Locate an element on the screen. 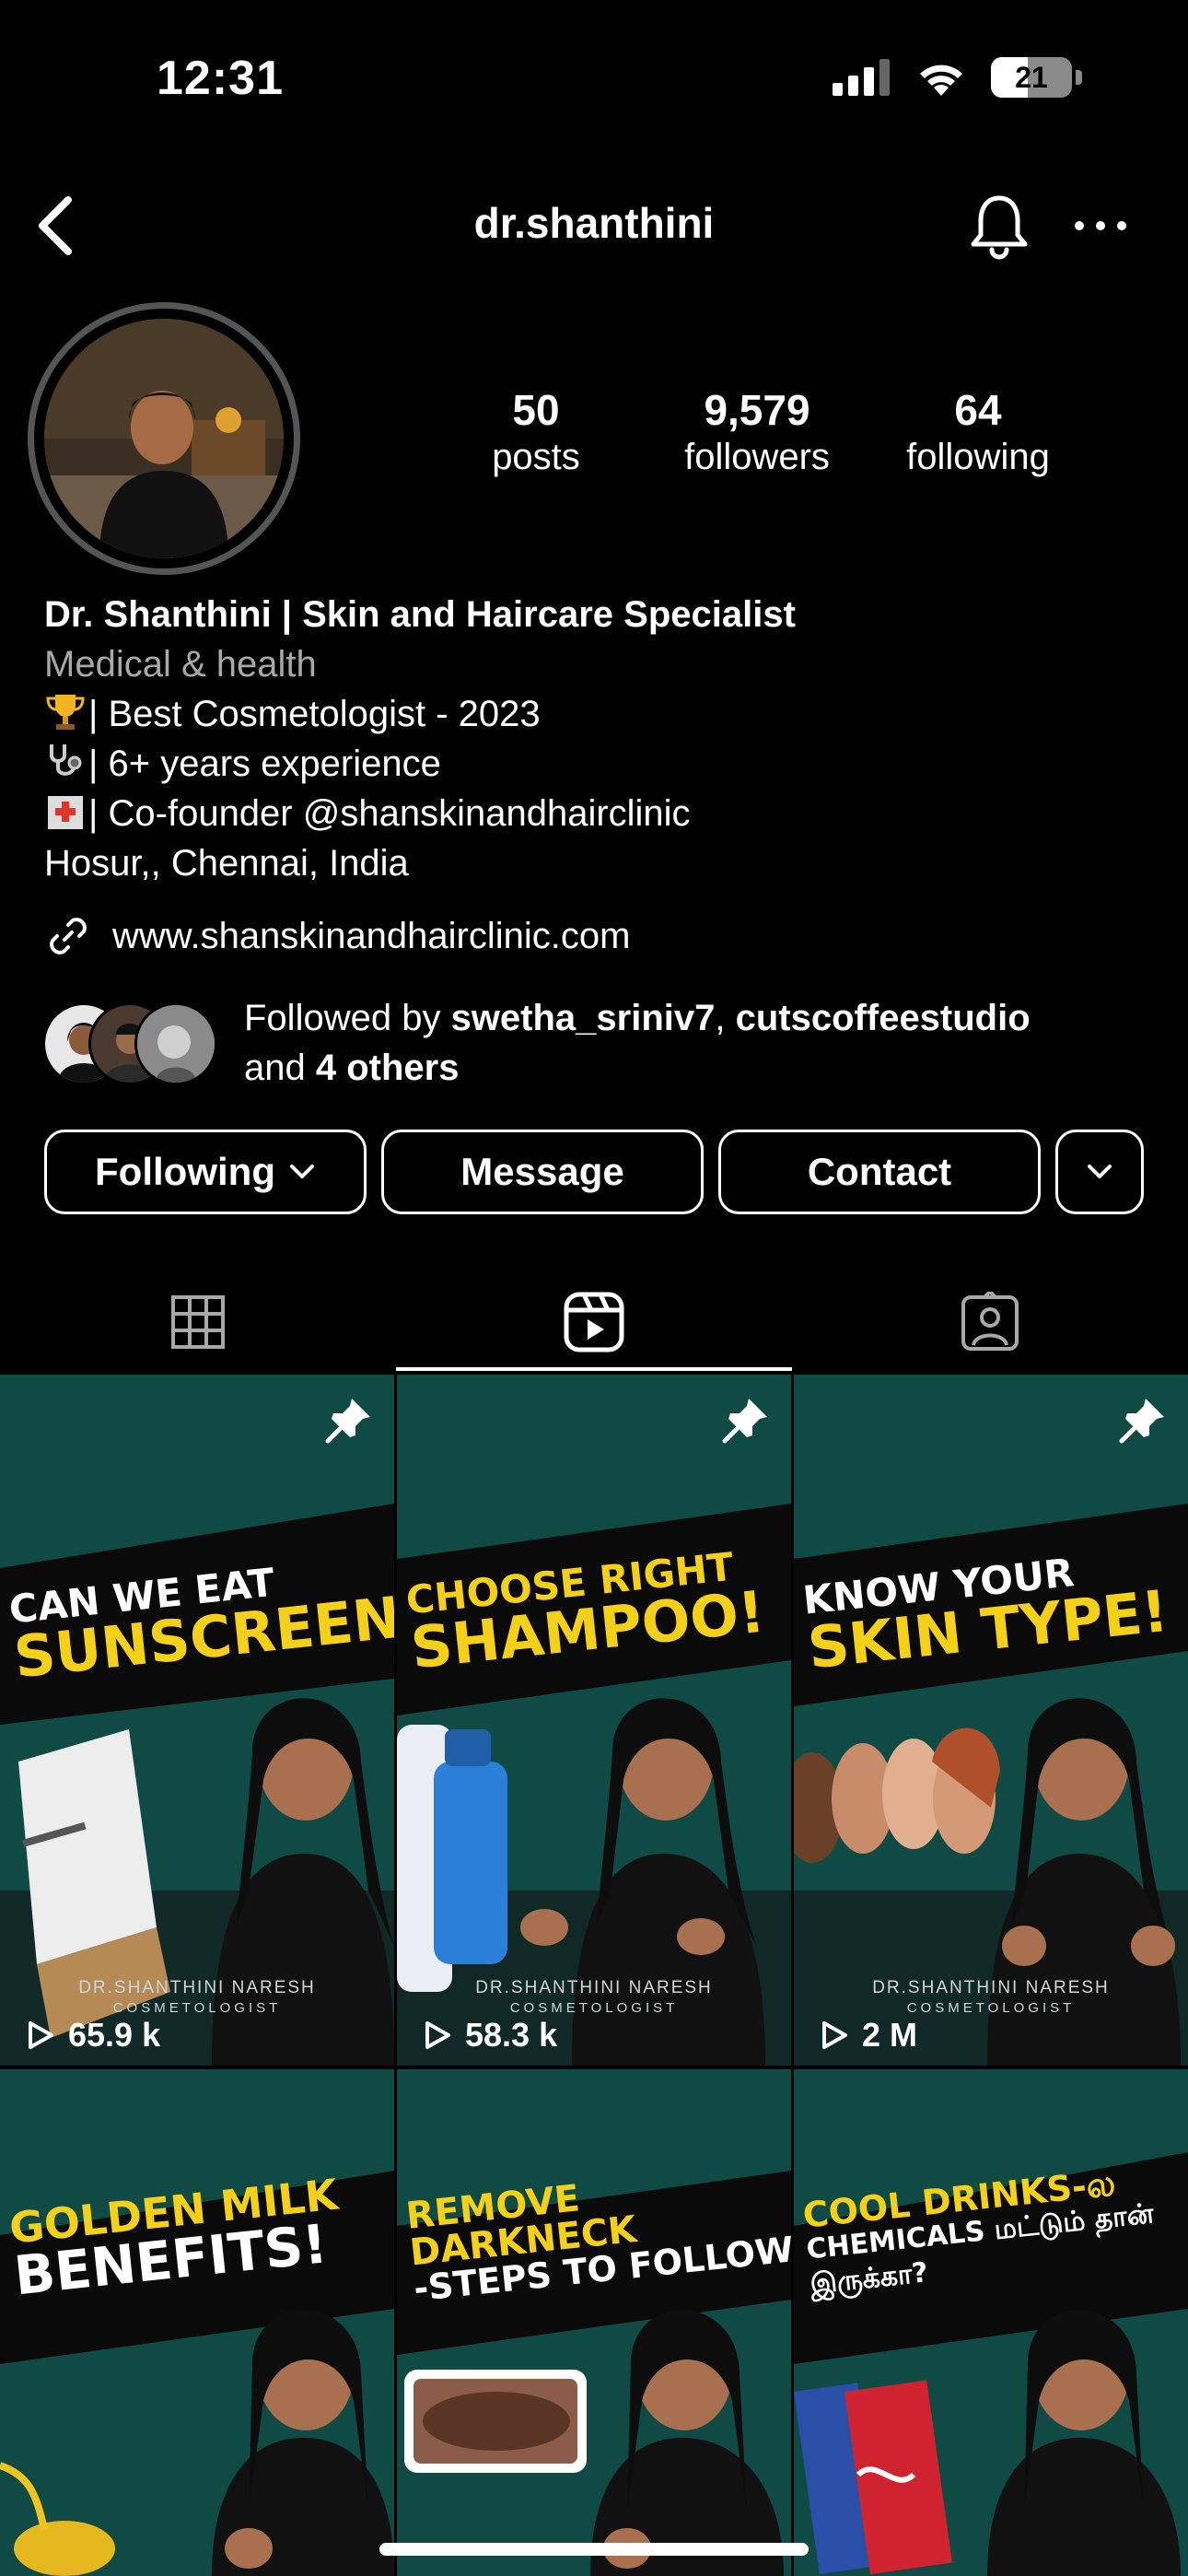  following-button-label: Following is located at coordinates (185, 1171).